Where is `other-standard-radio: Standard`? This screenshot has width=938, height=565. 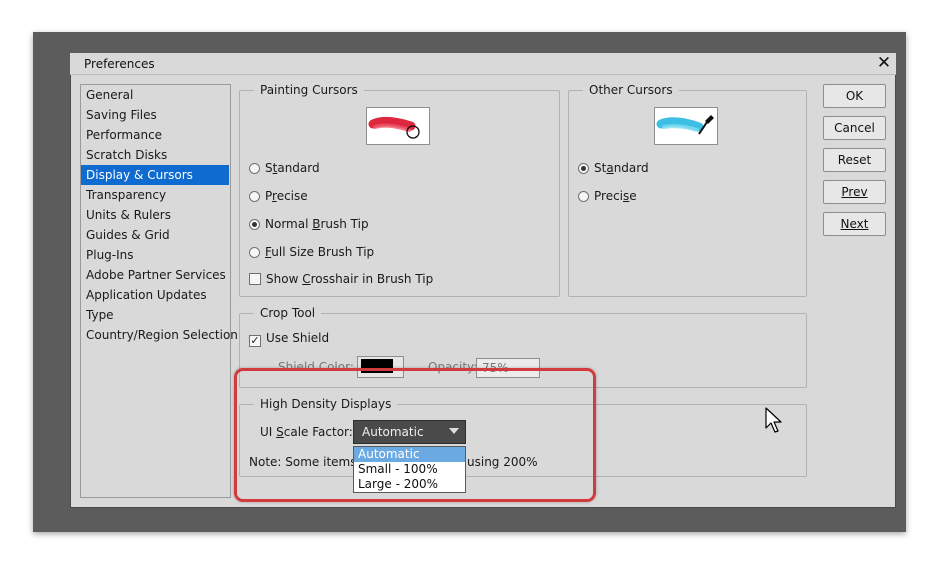
other-standard-radio: Standard is located at coordinates (613, 168).